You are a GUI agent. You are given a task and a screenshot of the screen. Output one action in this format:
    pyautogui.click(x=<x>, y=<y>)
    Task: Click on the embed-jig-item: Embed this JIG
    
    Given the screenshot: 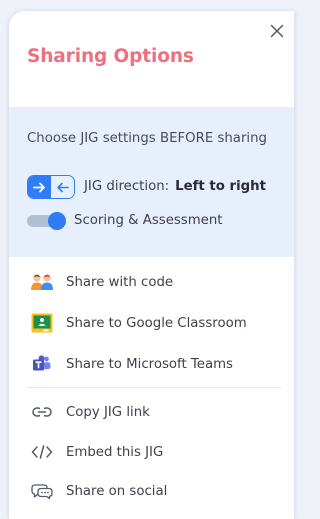 What is the action you would take?
    pyautogui.click(x=154, y=452)
    